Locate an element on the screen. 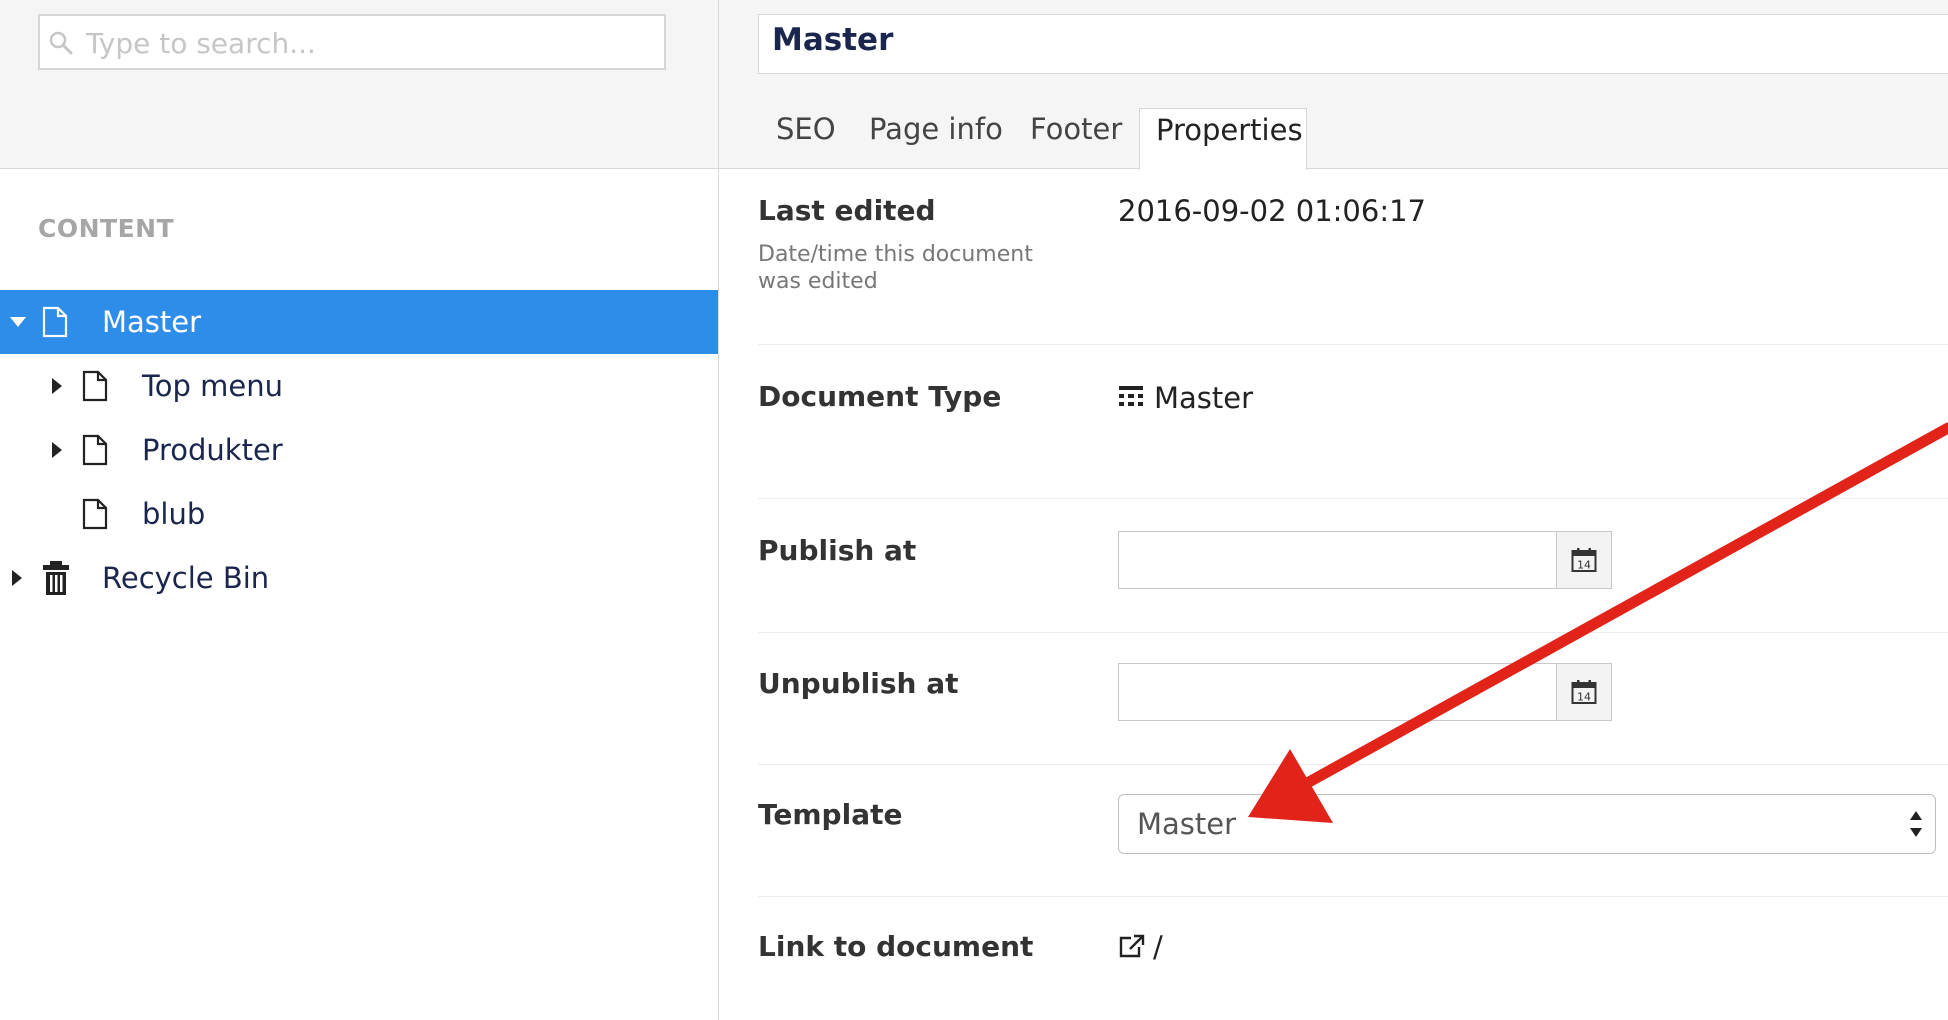 This screenshot has height=1020, width=1948. tab-properties-label: Properties is located at coordinates (1229, 130).